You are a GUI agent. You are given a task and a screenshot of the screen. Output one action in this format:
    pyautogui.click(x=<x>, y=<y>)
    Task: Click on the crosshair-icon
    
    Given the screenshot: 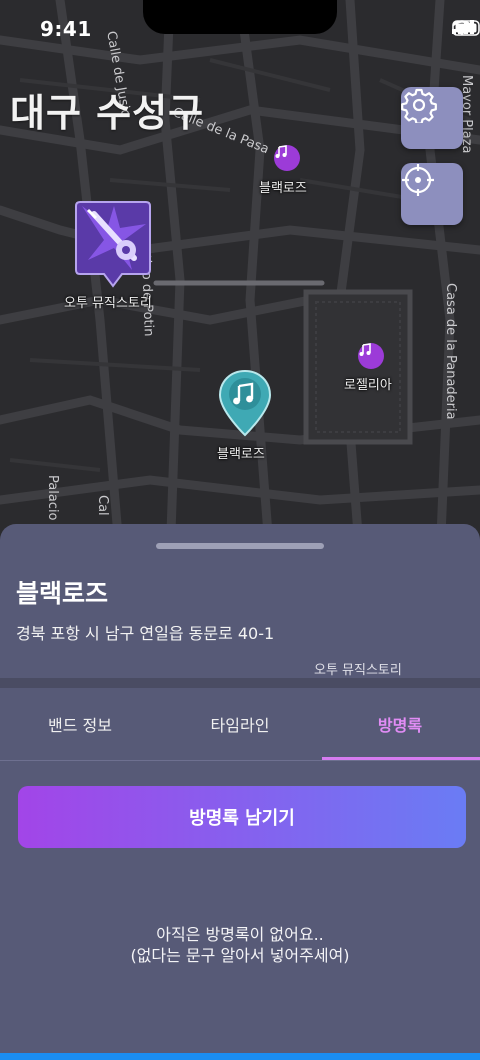 What is the action you would take?
    pyautogui.click(x=418, y=180)
    